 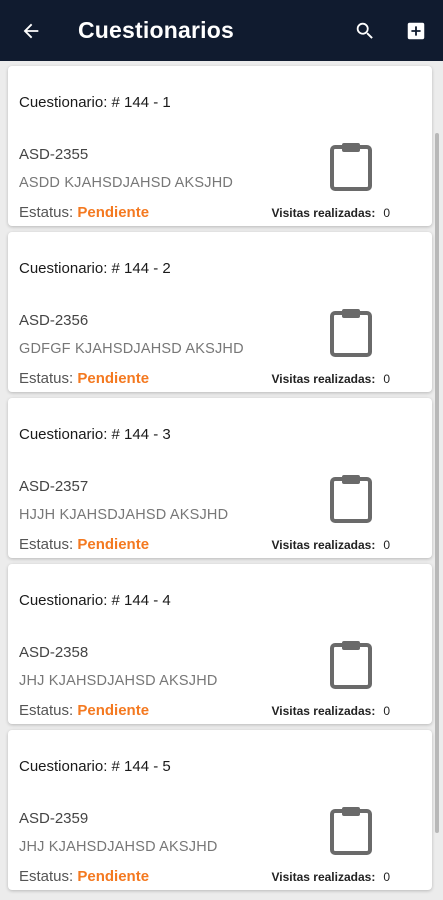 What do you see at coordinates (131, 349) in the screenshot?
I see `card-description: GDFGF KJAHSDJAHSD AKSJHD` at bounding box center [131, 349].